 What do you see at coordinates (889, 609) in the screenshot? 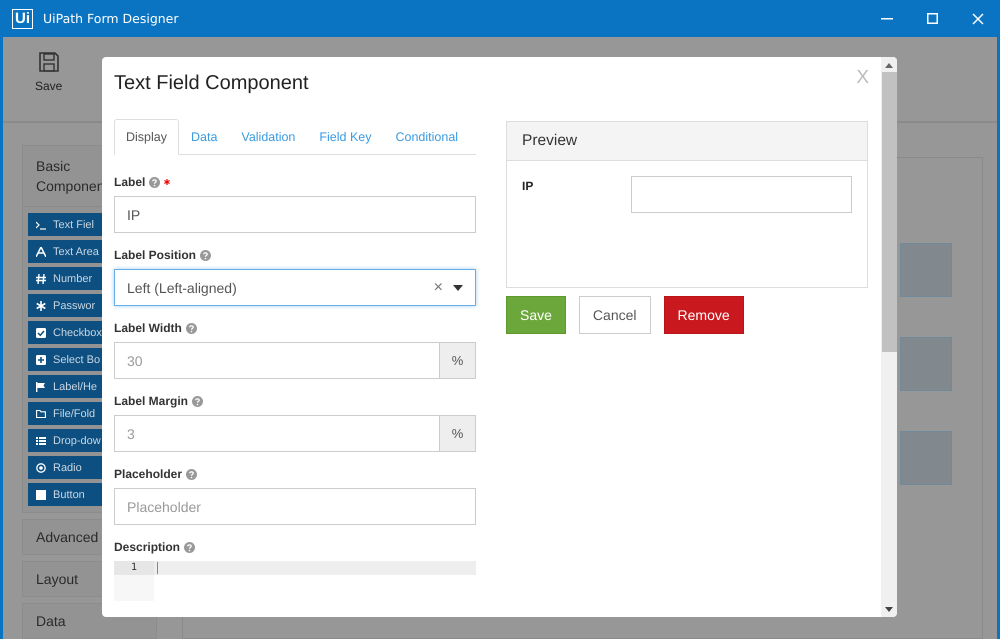
I see `scroll-down-icon` at bounding box center [889, 609].